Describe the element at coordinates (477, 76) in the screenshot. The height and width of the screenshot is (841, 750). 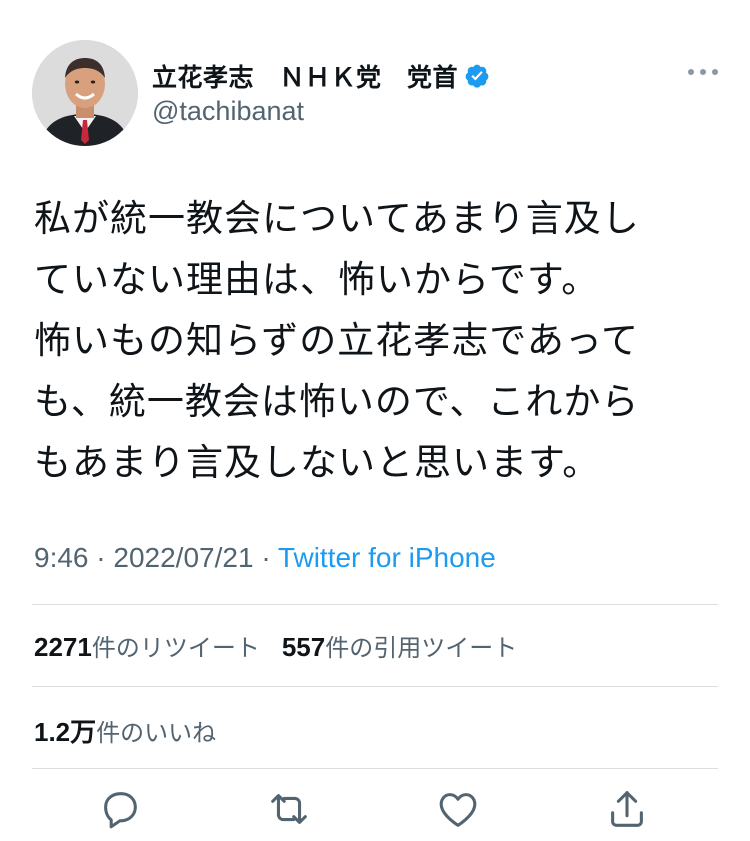
I see `verified-badge-icon` at that location.